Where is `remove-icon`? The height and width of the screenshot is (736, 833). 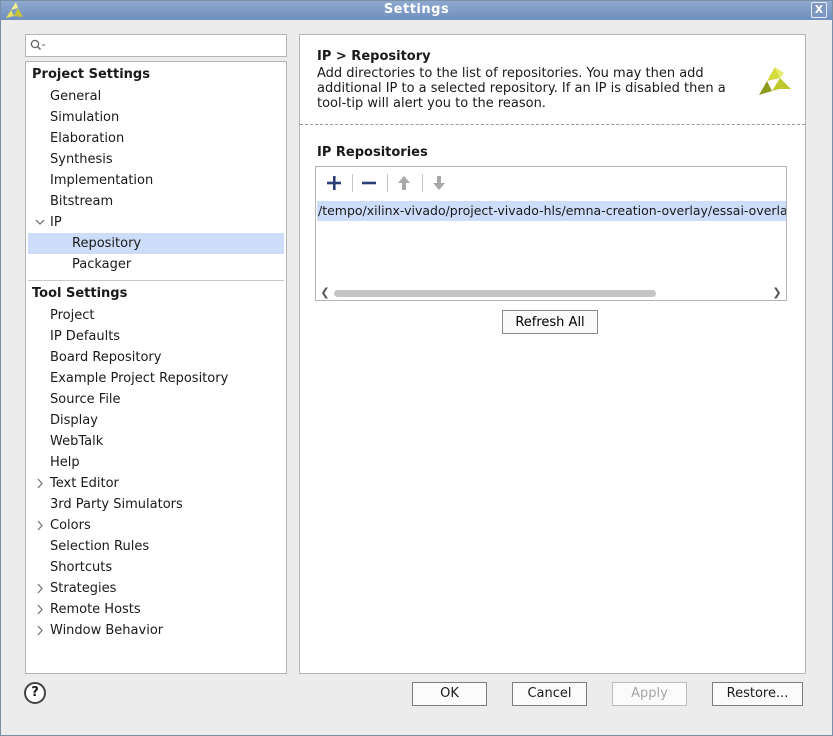
remove-icon is located at coordinates (369, 183).